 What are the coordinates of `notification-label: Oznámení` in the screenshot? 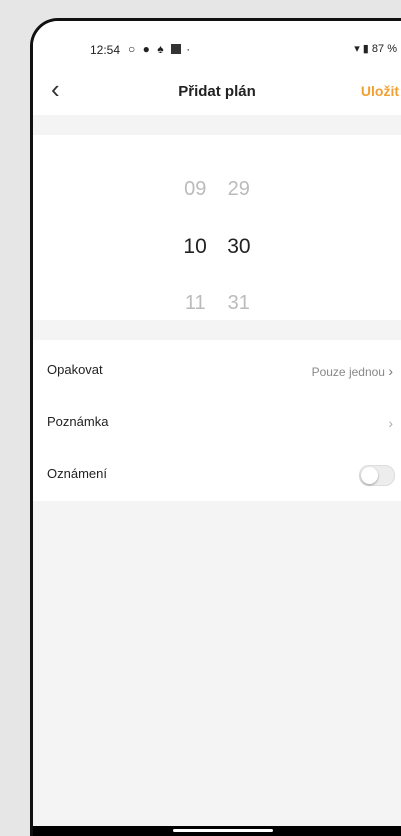 It's located at (77, 473).